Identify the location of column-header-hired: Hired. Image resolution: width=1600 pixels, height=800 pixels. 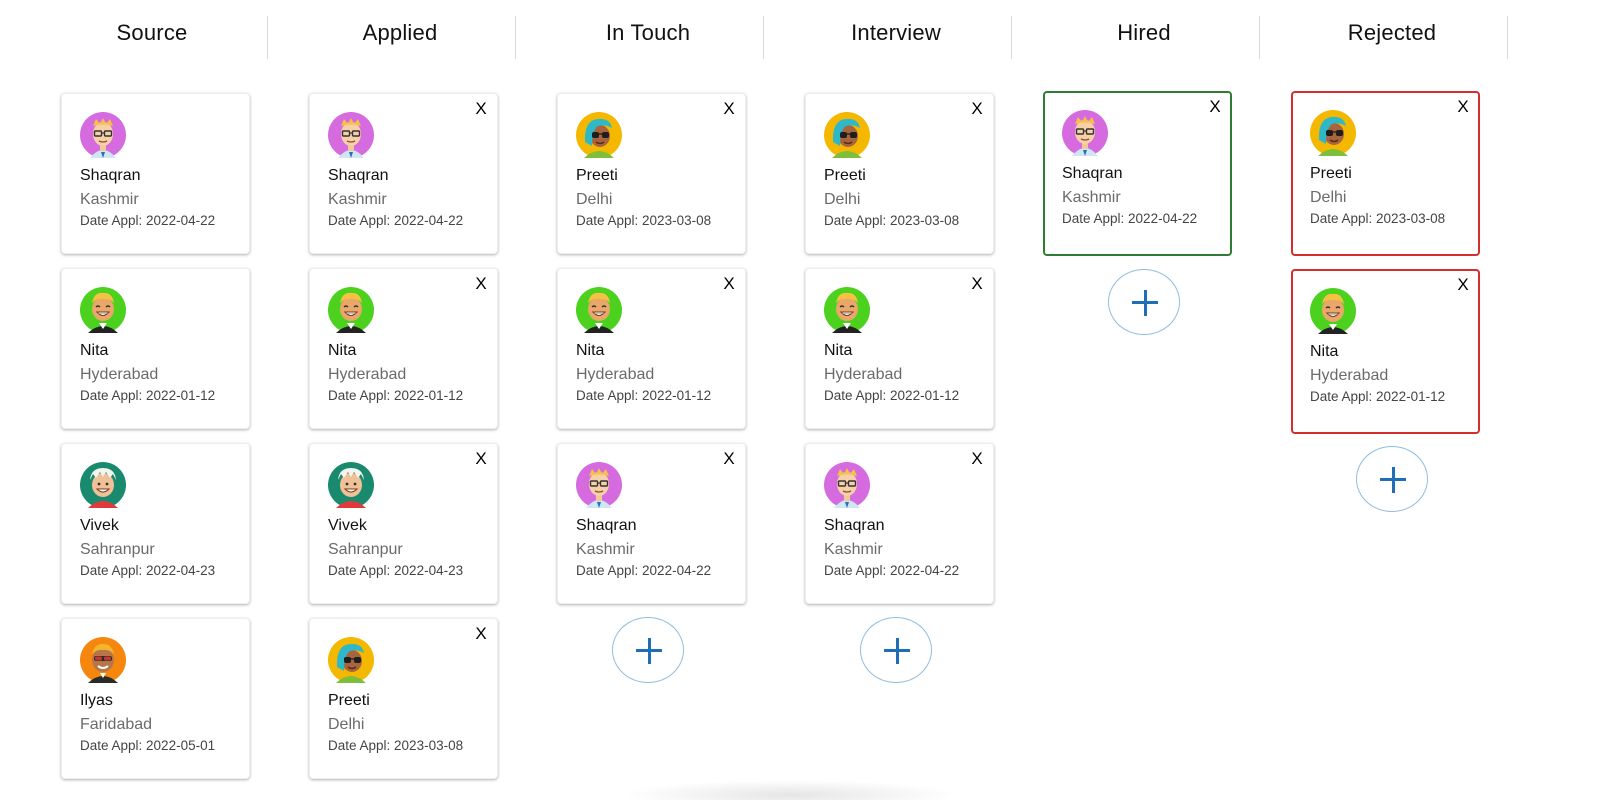
(1144, 32).